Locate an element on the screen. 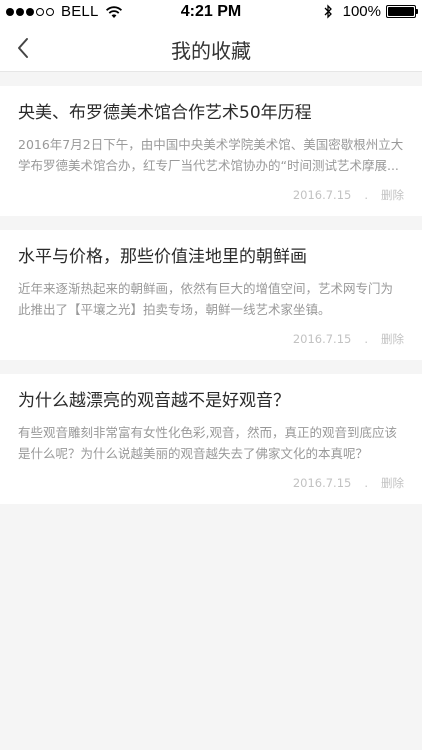 The image size is (422, 750). favorite-title: 为什么越漂亮的观音越不是好观音？ is located at coordinates (211, 393).